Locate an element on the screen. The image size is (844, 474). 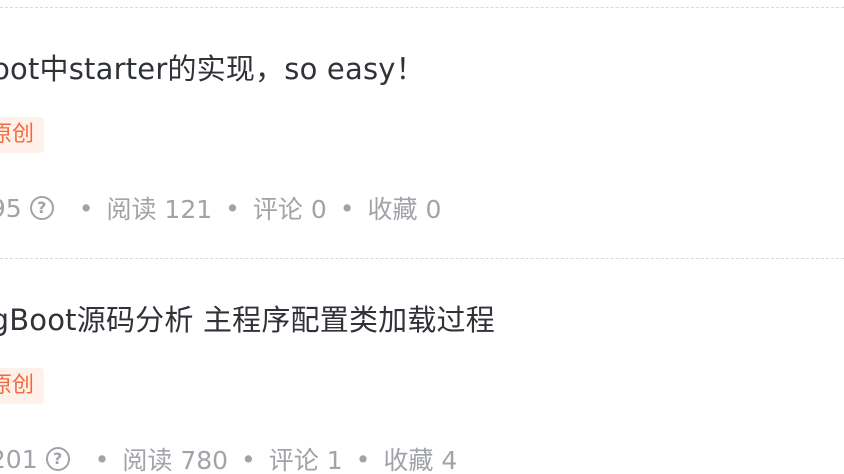
article-title: ngBoot源码分析 主程序配置类加载过程 is located at coordinates (247, 318).